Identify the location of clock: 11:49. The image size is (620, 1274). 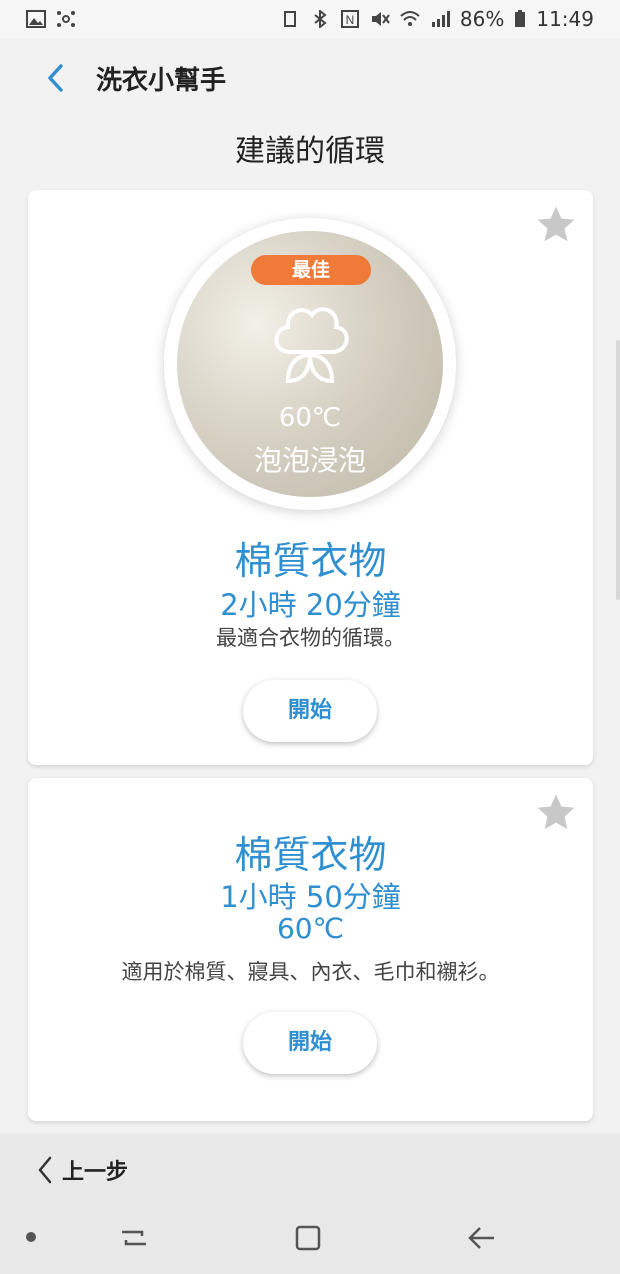
(565, 19).